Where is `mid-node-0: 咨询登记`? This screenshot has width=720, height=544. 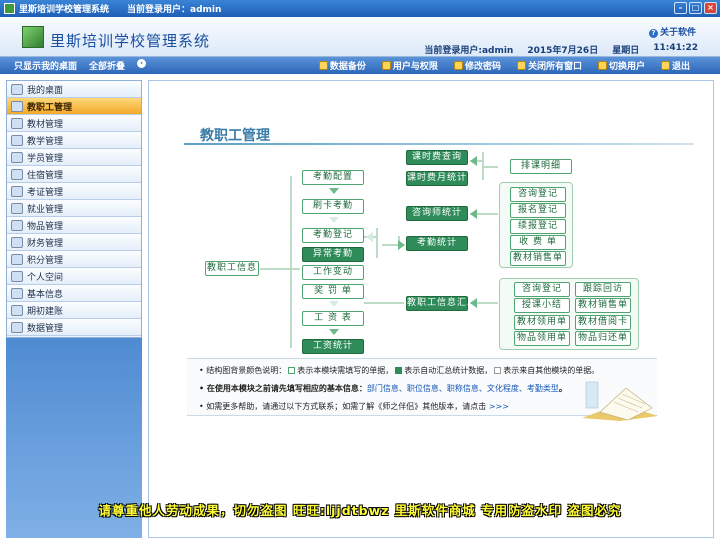 mid-node-0: 咨询登记 is located at coordinates (538, 194).